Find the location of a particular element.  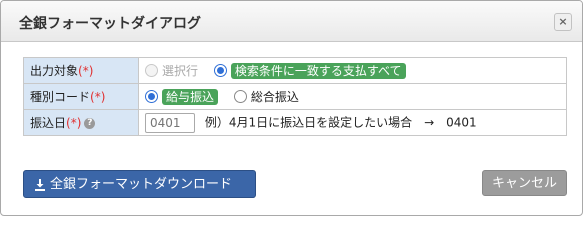

radio-selected-rows-label: 選択行 is located at coordinates (180, 71).